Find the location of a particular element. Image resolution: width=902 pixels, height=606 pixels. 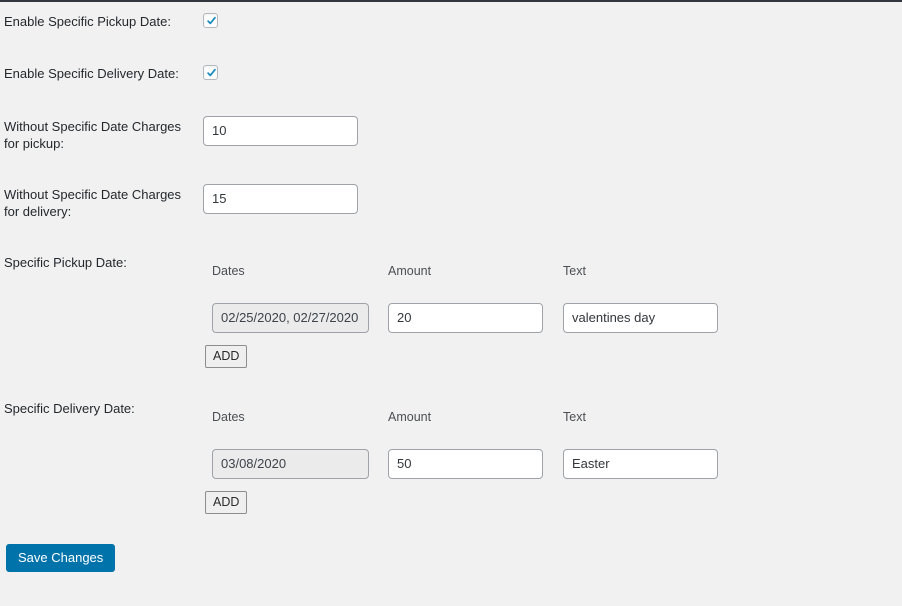

enable-delivery-date-label: Enable Specific Delivery Date: is located at coordinates (91, 73).